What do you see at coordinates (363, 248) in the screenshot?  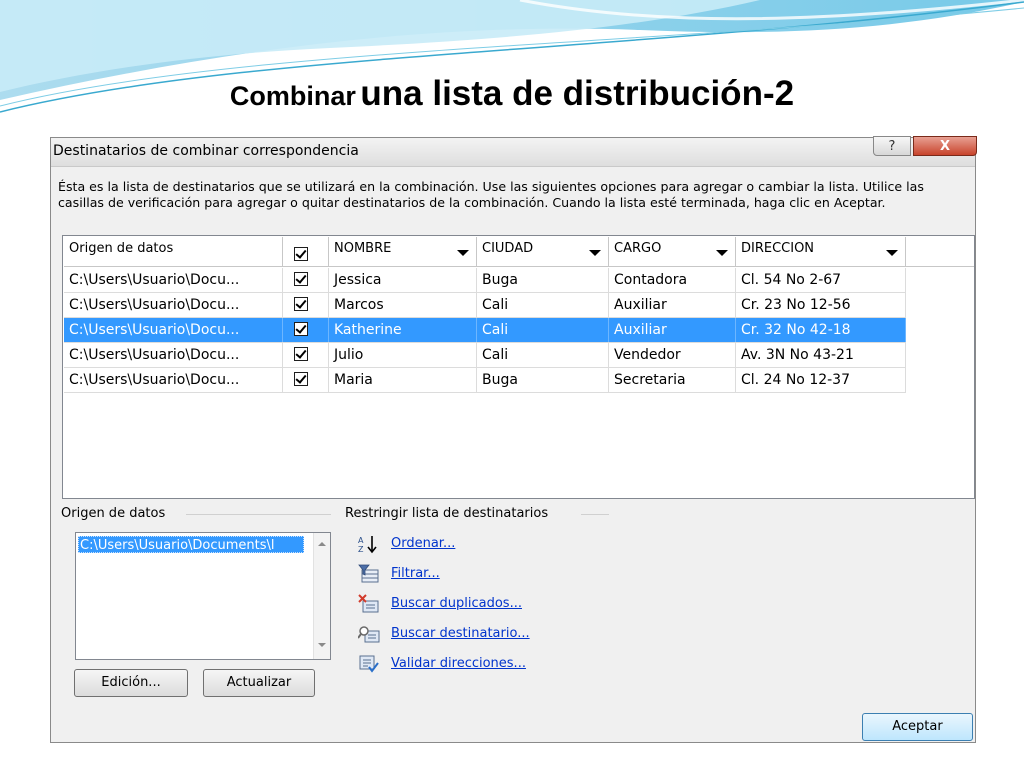 I see `column-header-label: NOMBRE` at bounding box center [363, 248].